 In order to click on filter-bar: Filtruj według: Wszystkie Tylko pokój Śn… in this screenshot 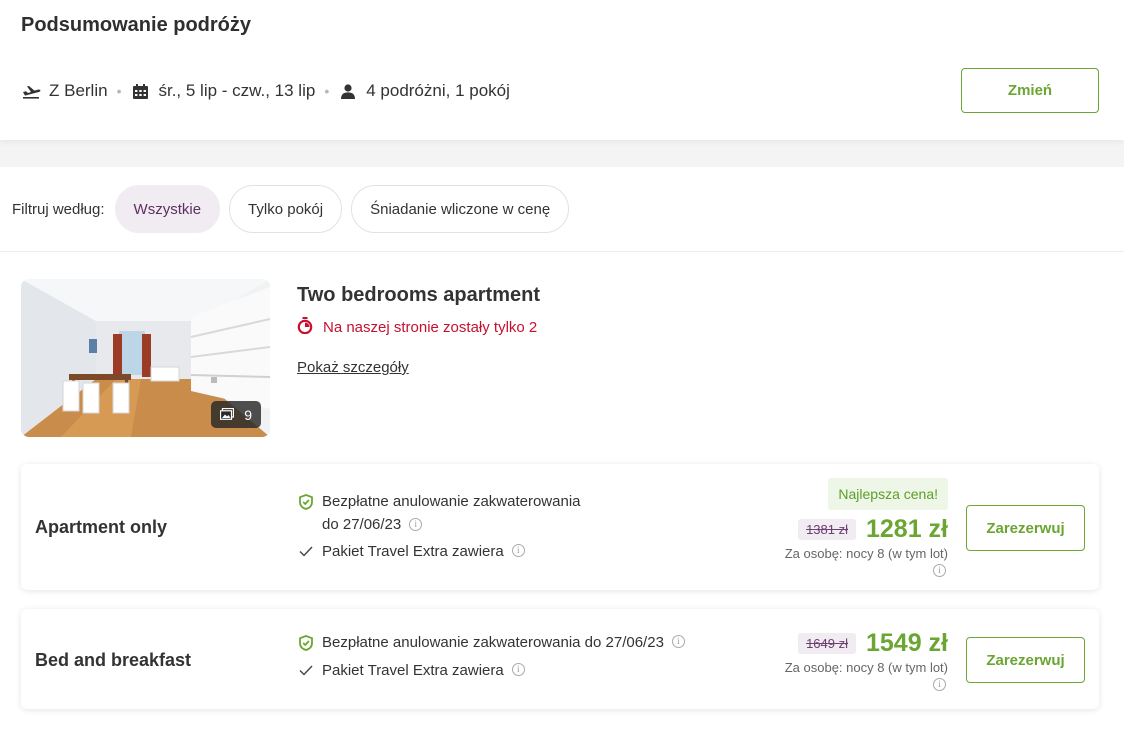, I will do `click(295, 209)`.